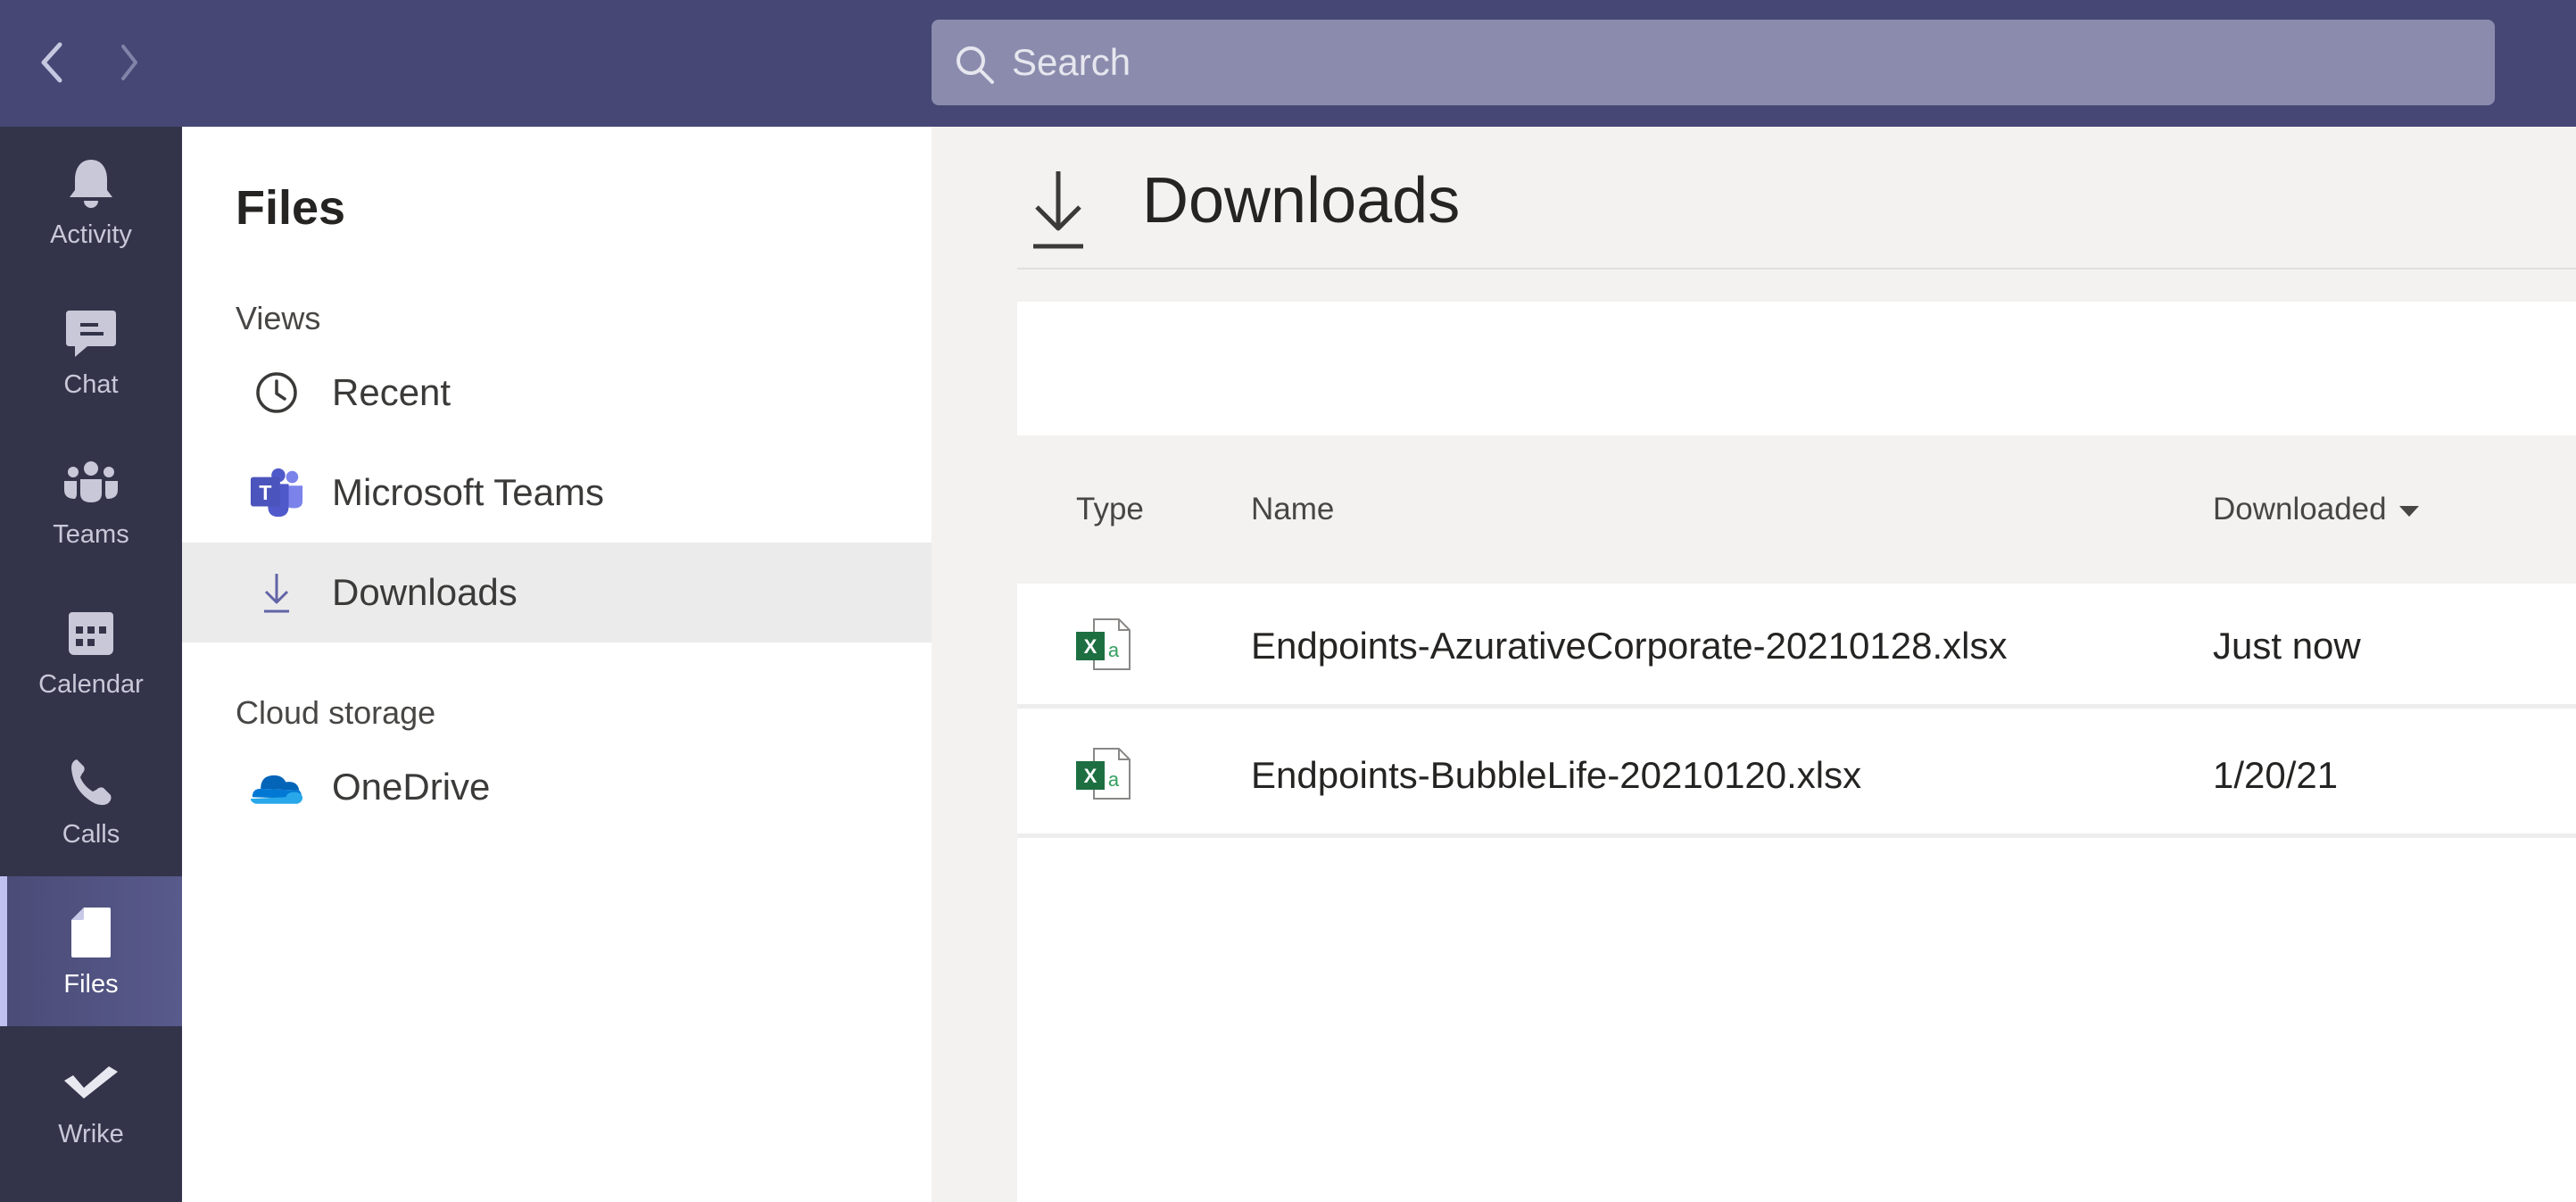 The height and width of the screenshot is (1202, 2576). Describe the element at coordinates (1301, 200) in the screenshot. I see `page-title: Downloads` at that location.